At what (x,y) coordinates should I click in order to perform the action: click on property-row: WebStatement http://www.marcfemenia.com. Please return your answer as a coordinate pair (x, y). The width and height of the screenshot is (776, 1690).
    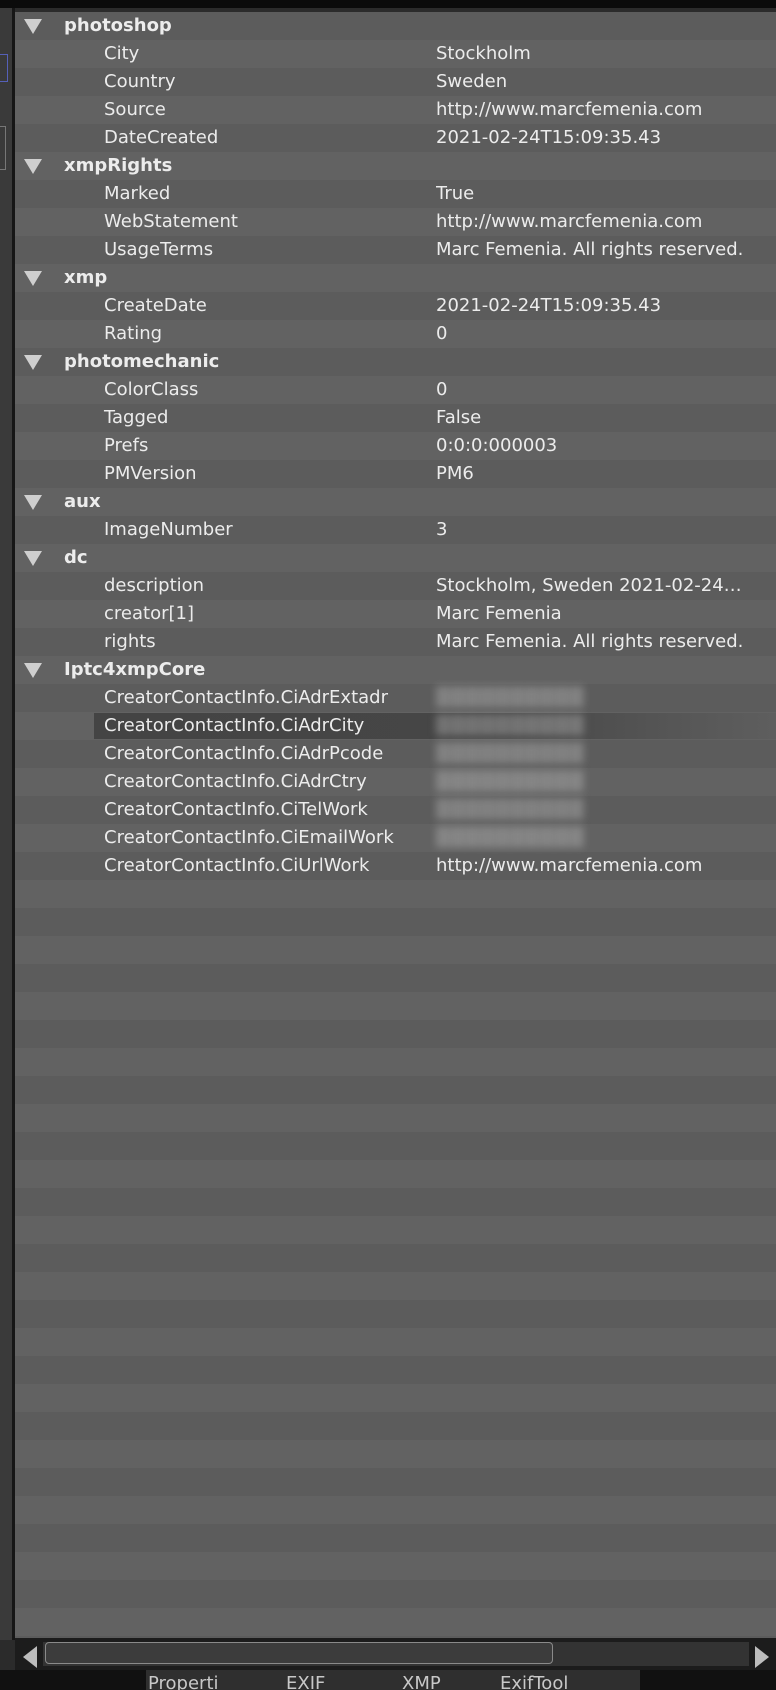
    Looking at the image, I should click on (395, 222).